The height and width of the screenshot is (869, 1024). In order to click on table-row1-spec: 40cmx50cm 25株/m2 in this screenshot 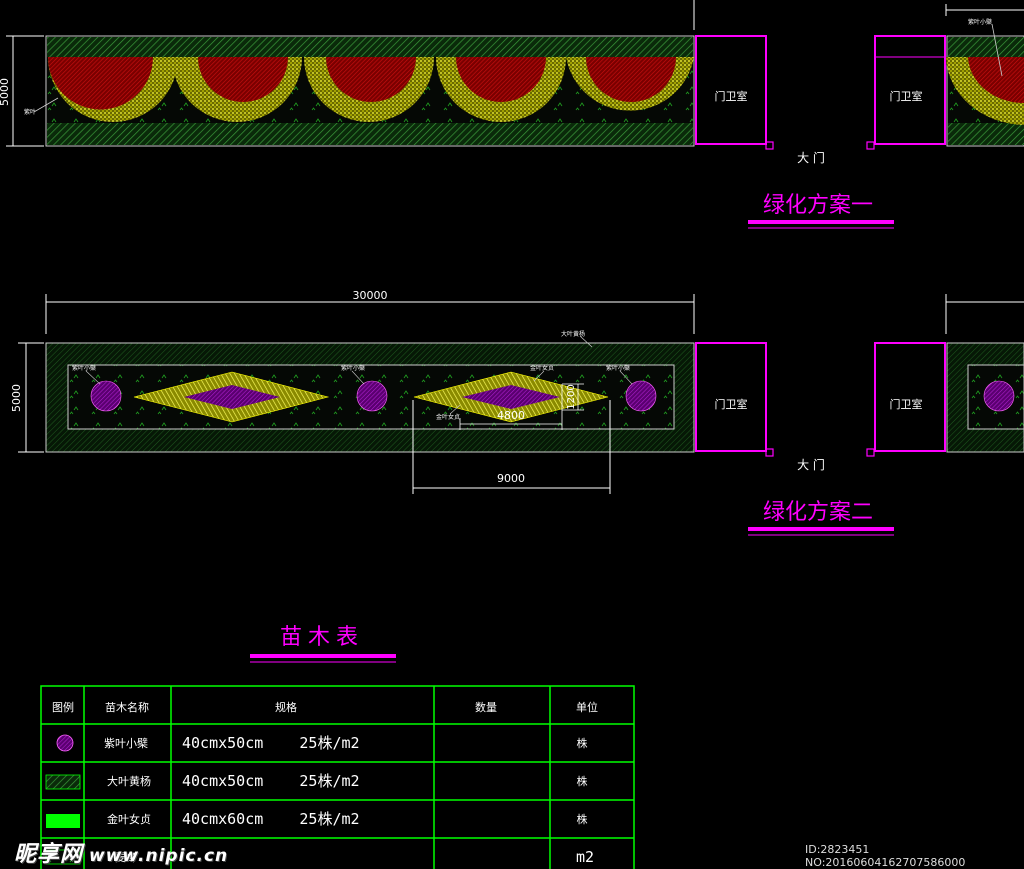, I will do `click(271, 743)`.